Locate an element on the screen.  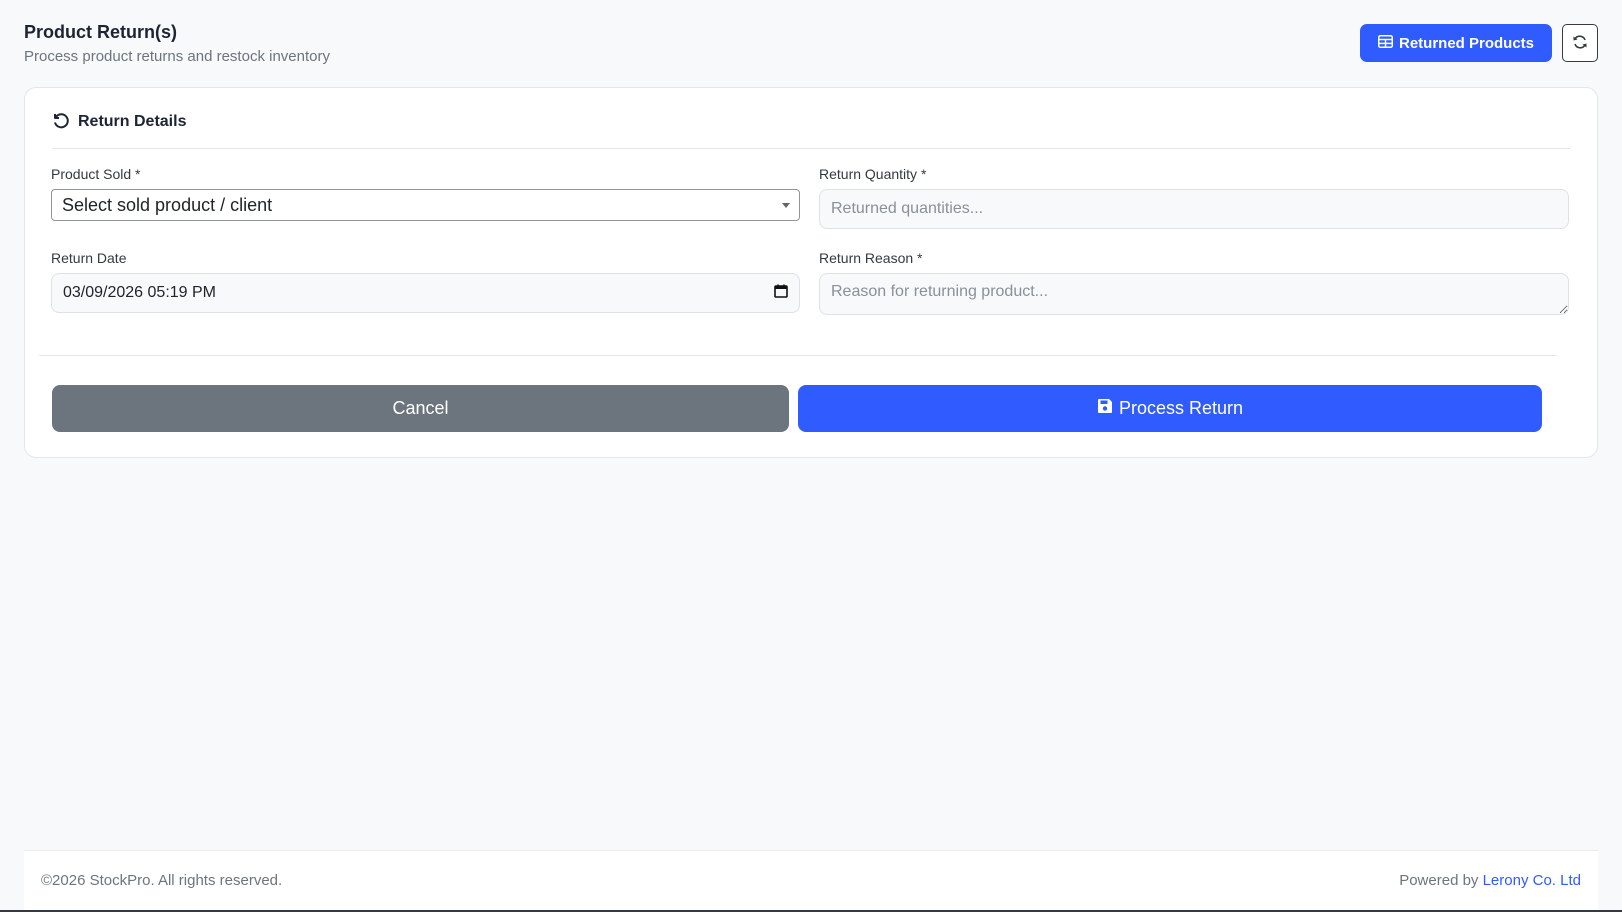
undo-icon is located at coordinates (61, 123).